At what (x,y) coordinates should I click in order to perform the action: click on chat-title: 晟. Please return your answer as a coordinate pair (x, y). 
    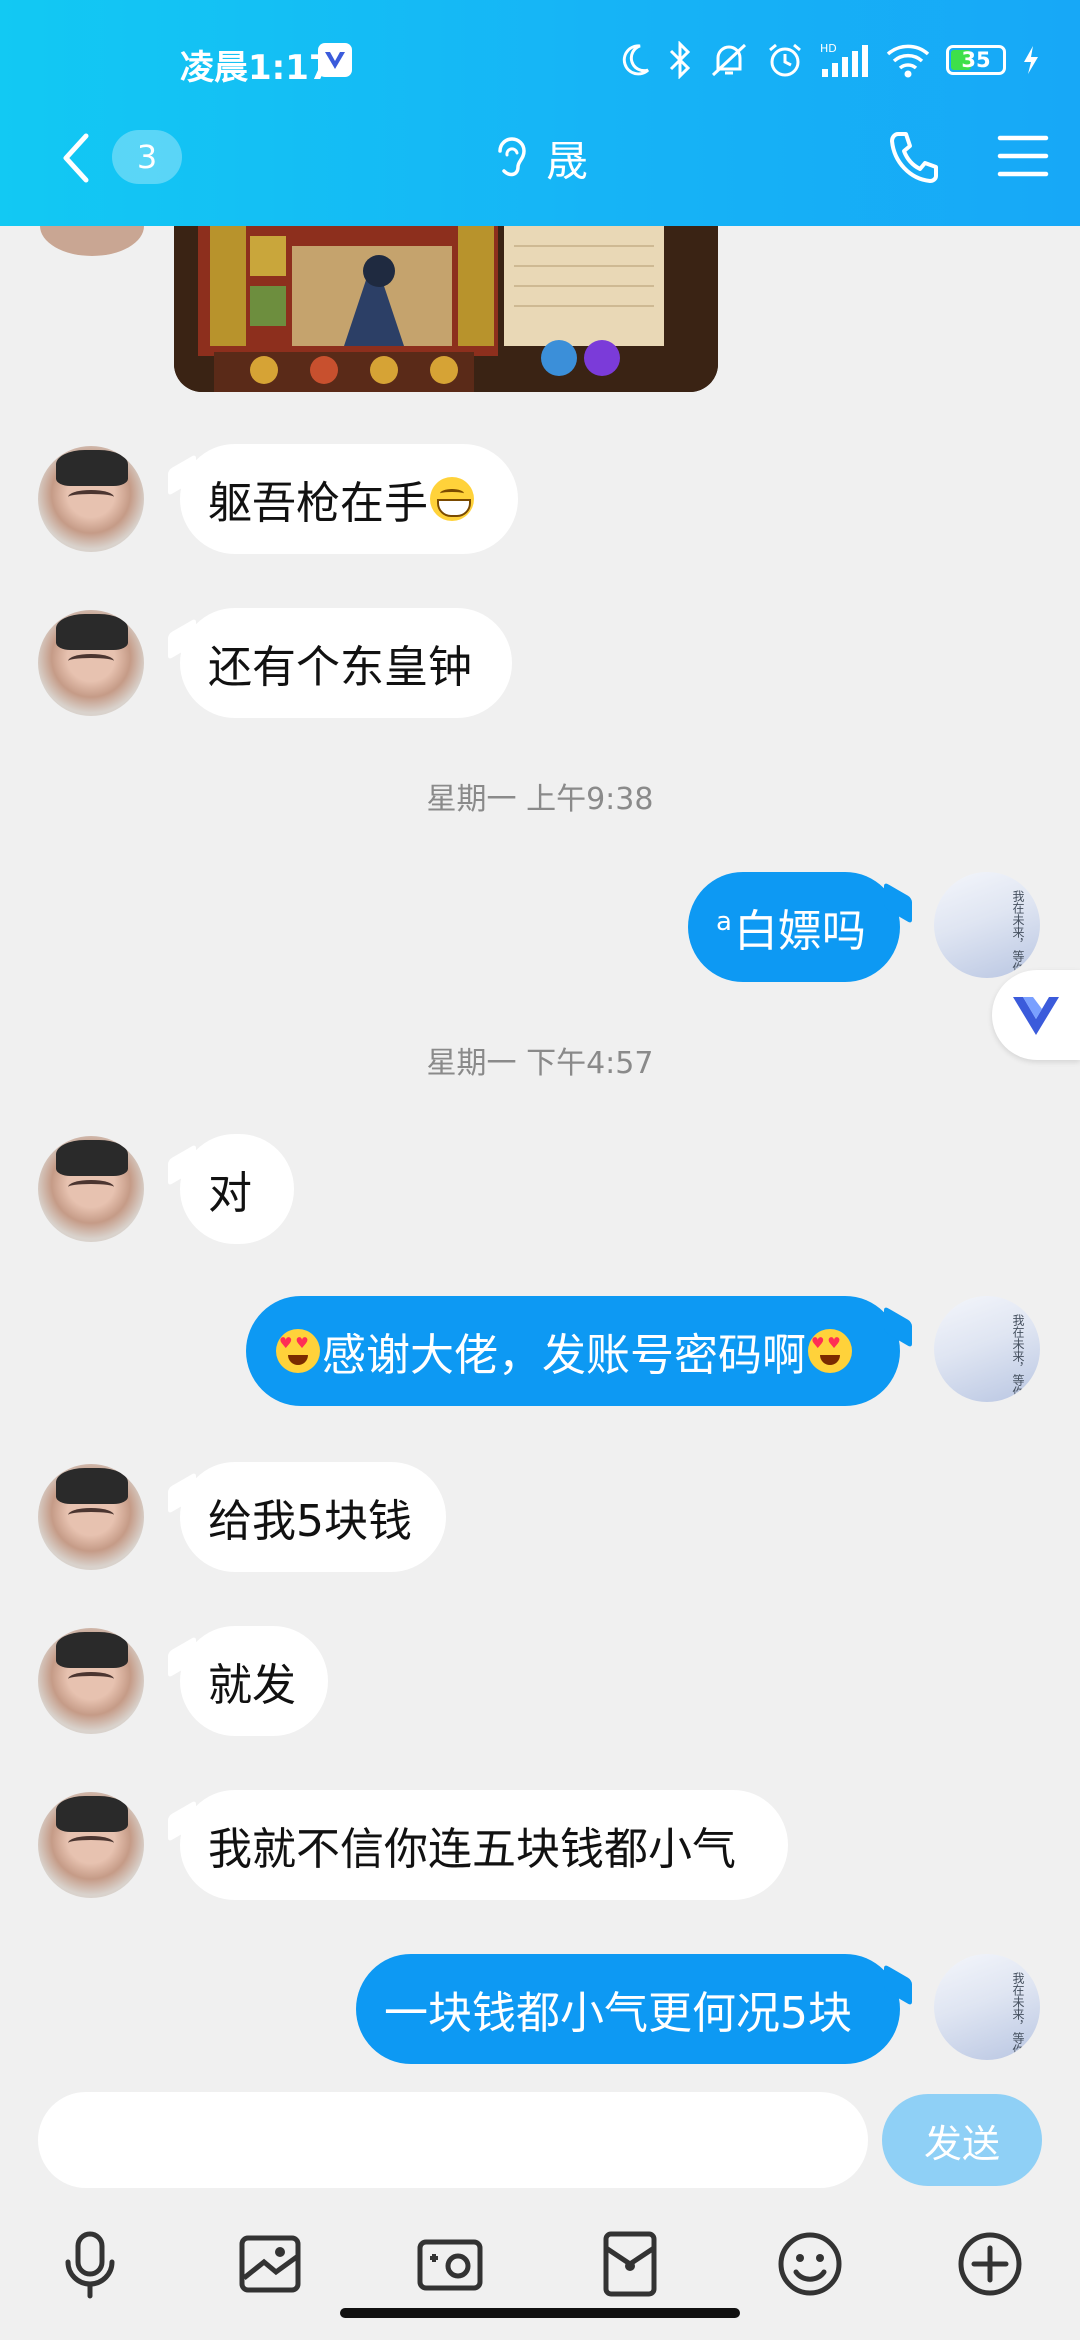
    Looking at the image, I should click on (566, 161).